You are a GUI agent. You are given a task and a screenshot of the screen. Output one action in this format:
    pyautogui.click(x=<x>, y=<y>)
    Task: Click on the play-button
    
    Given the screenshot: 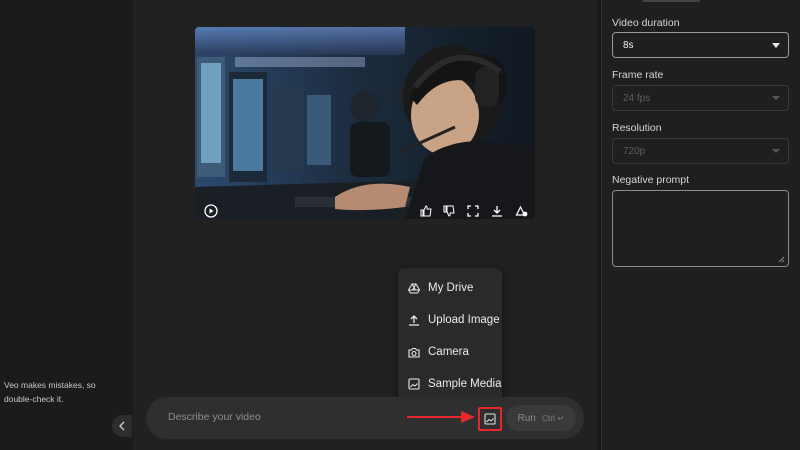 What is the action you would take?
    pyautogui.click(x=211, y=211)
    